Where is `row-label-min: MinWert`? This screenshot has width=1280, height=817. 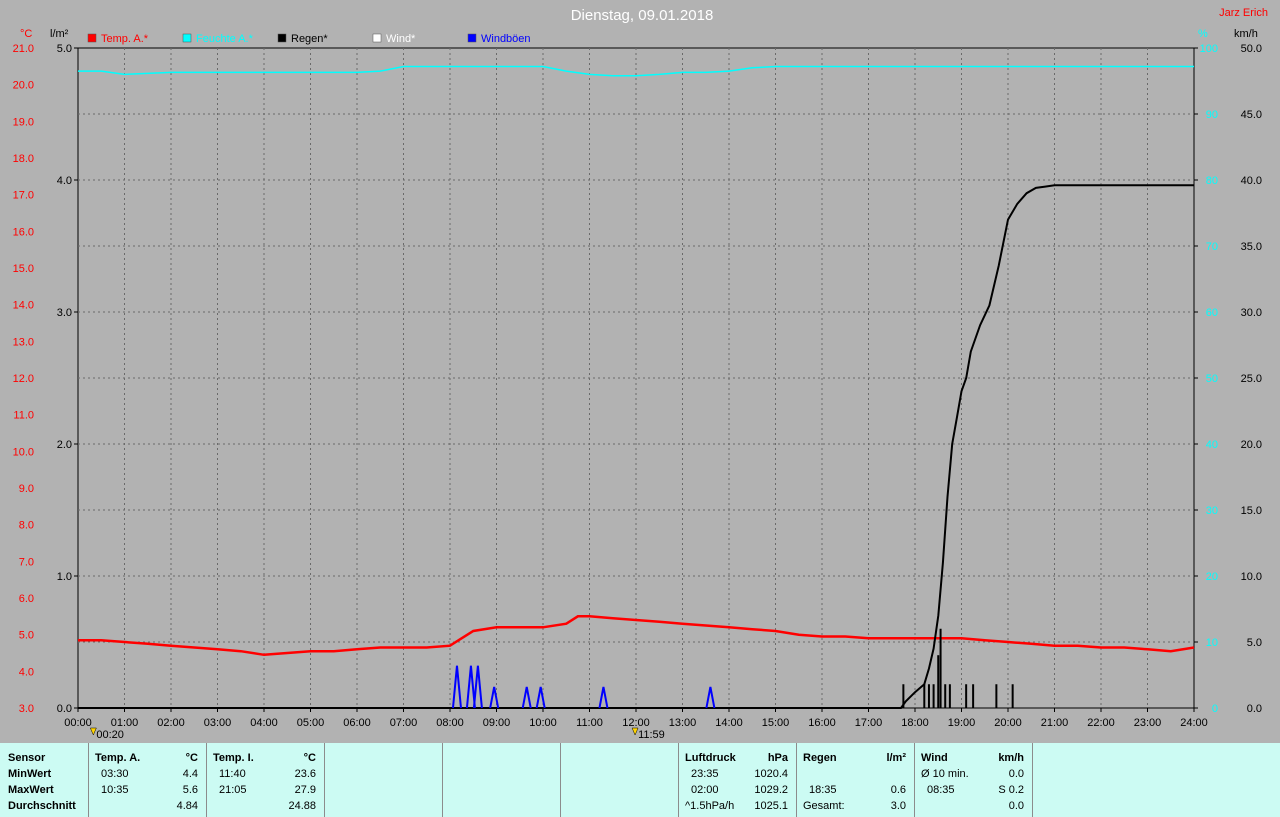
row-label-min: MinWert is located at coordinates (30, 774).